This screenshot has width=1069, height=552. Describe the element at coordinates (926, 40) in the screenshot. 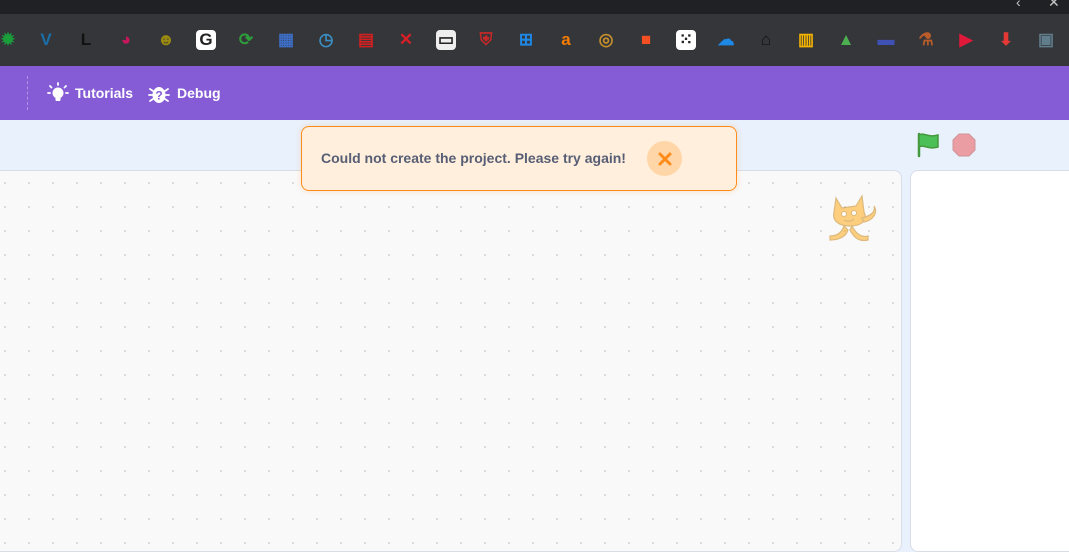

I see `ext-flask-icon: ⚗` at that location.